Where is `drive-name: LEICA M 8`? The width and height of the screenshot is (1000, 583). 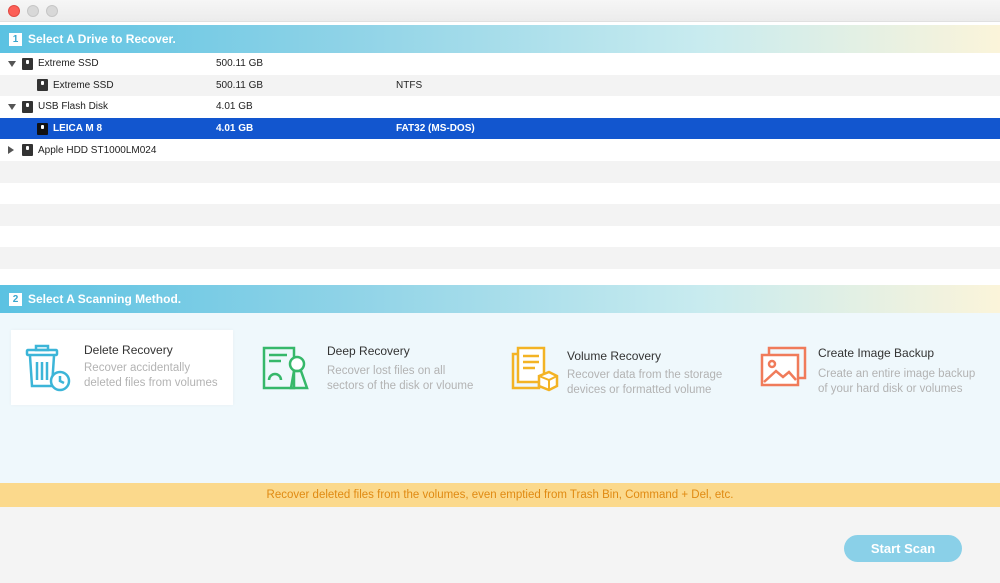 drive-name: LEICA M 8 is located at coordinates (78, 129).